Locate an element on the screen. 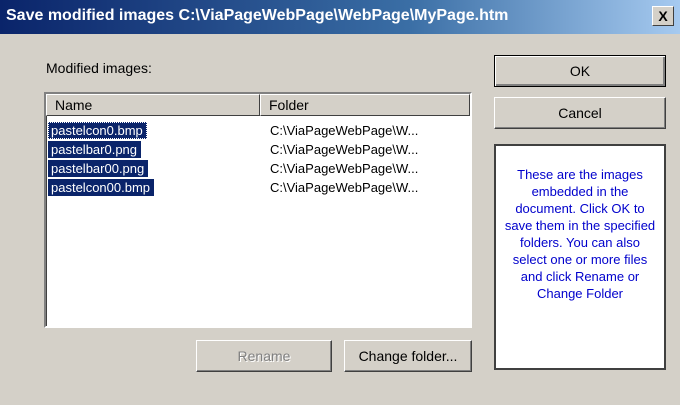 The height and width of the screenshot is (405, 680). file-name-cell: pastelcon00.bmp is located at coordinates (101, 187).